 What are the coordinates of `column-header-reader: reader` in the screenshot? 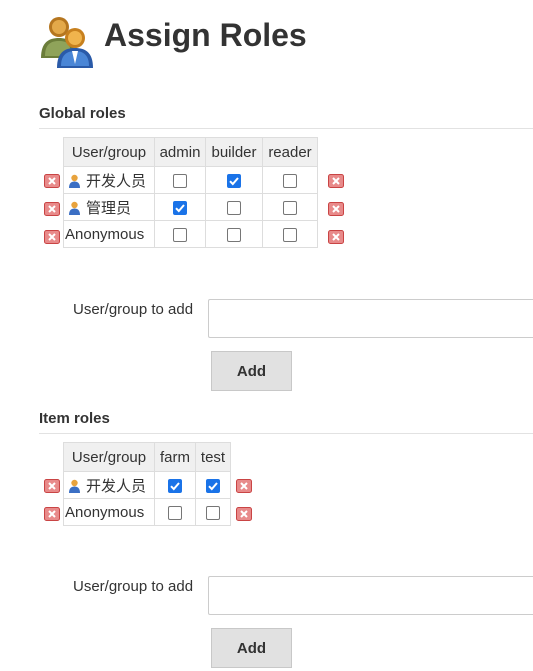 It's located at (290, 152).